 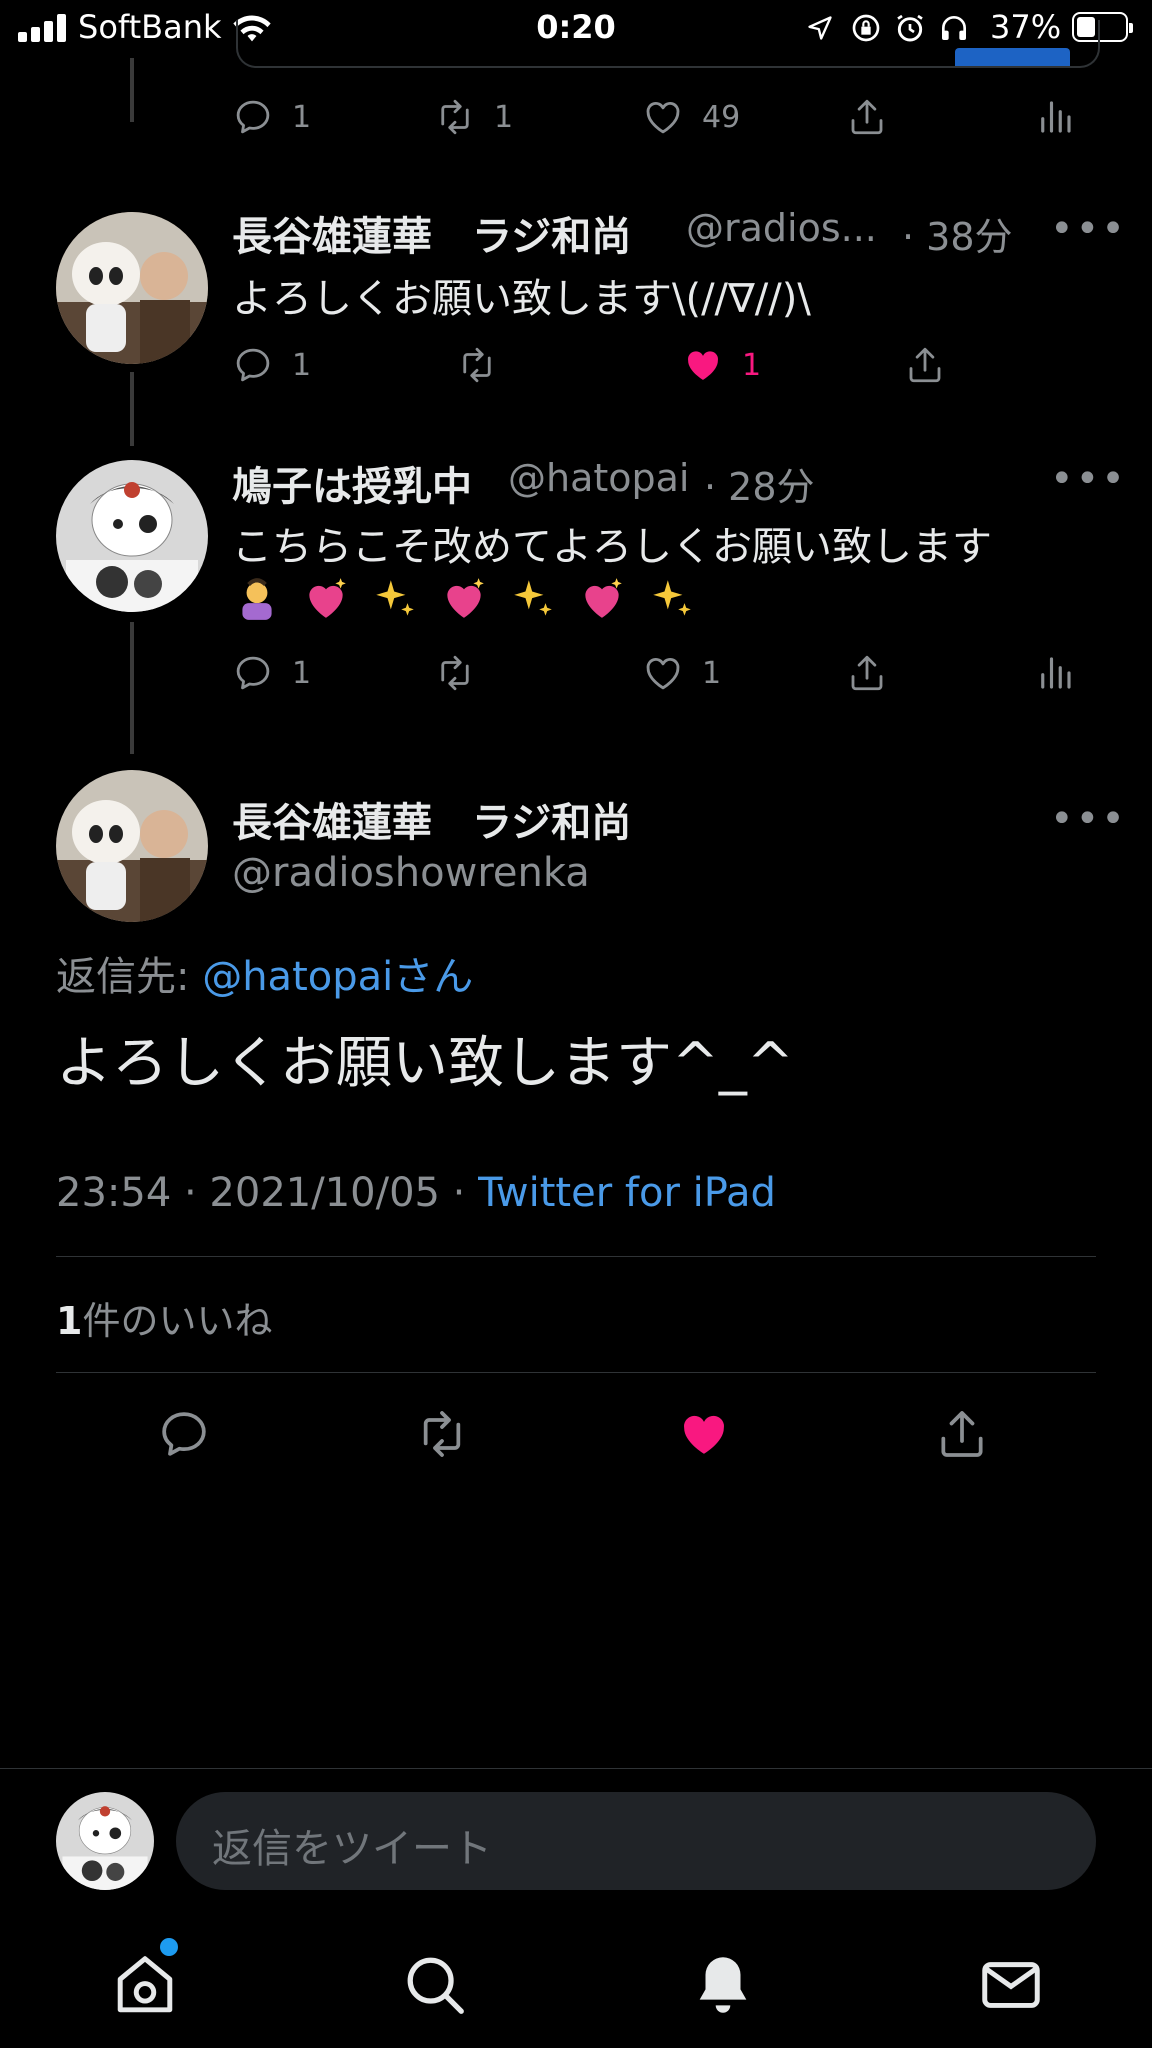 I want to click on quoted-tweet-image, so click(x=1012, y=57).